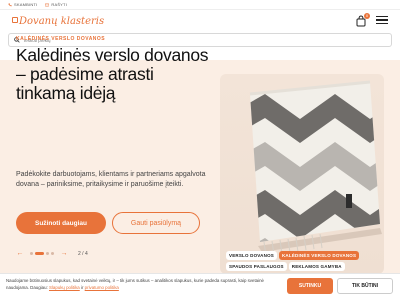 This screenshot has width=400, height=300. What do you see at coordinates (316, 266) in the screenshot?
I see `tag-advertising-production: REKLAMOS GAMYBA` at bounding box center [316, 266].